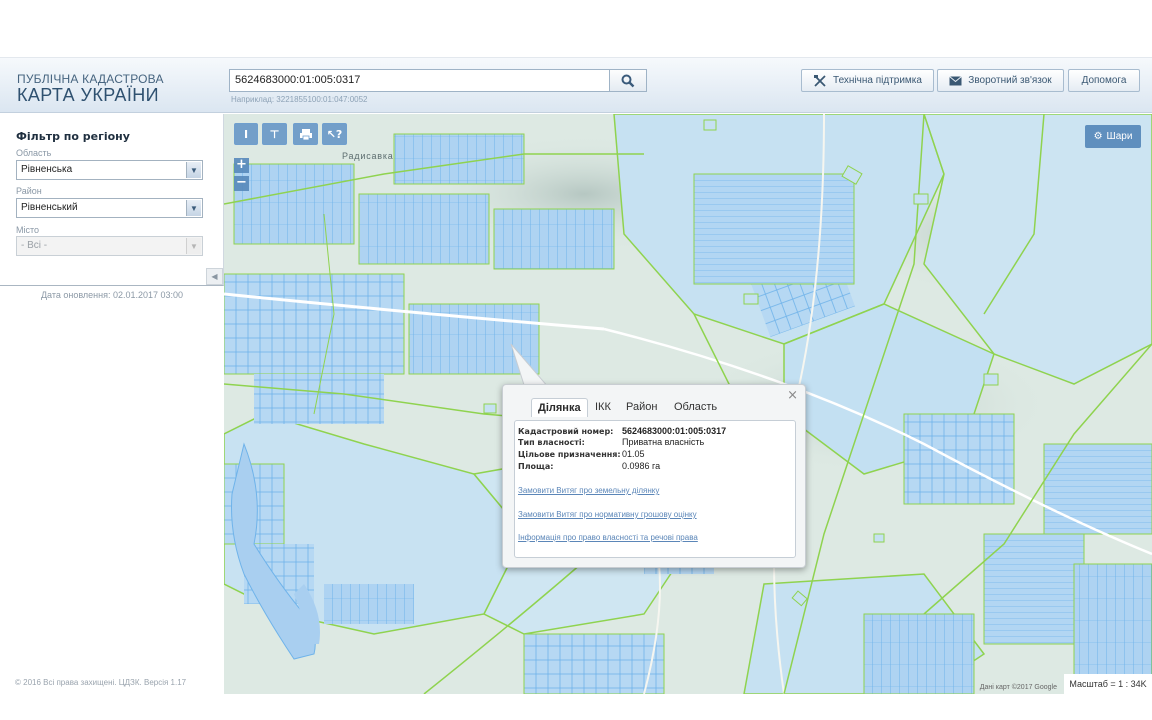 This screenshot has height=720, width=1152. I want to click on layers-label: Шари, so click(1119, 136).